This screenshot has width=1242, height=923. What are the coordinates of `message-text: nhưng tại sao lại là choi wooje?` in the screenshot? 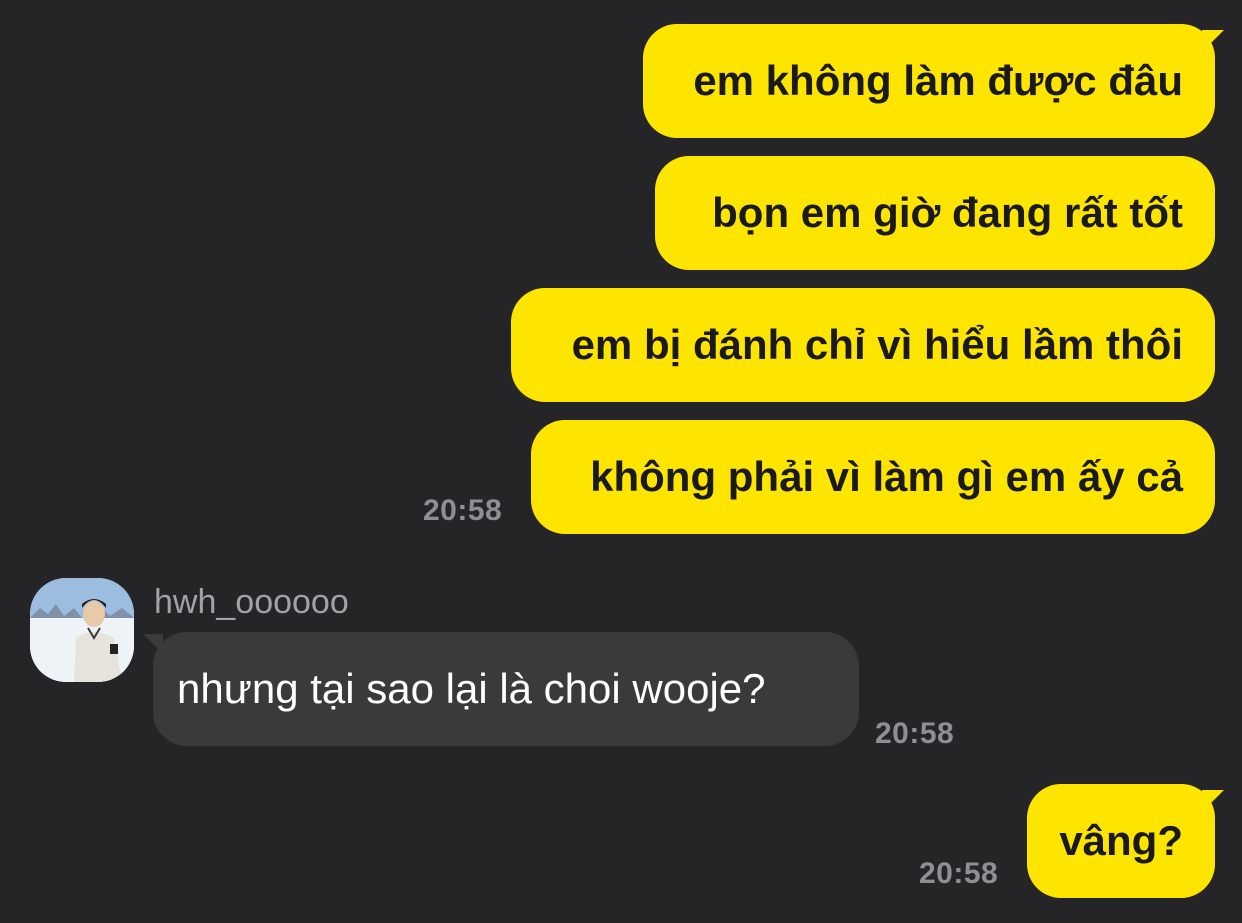 It's located at (471, 688).